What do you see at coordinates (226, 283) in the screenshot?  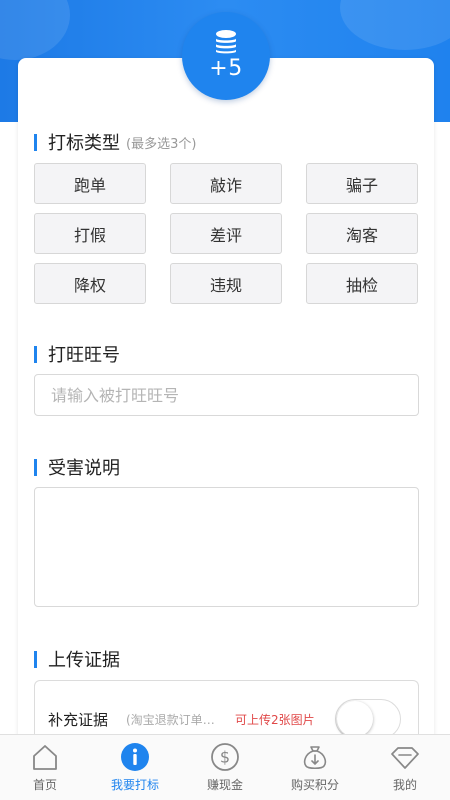 I see `tag-option: 违规` at bounding box center [226, 283].